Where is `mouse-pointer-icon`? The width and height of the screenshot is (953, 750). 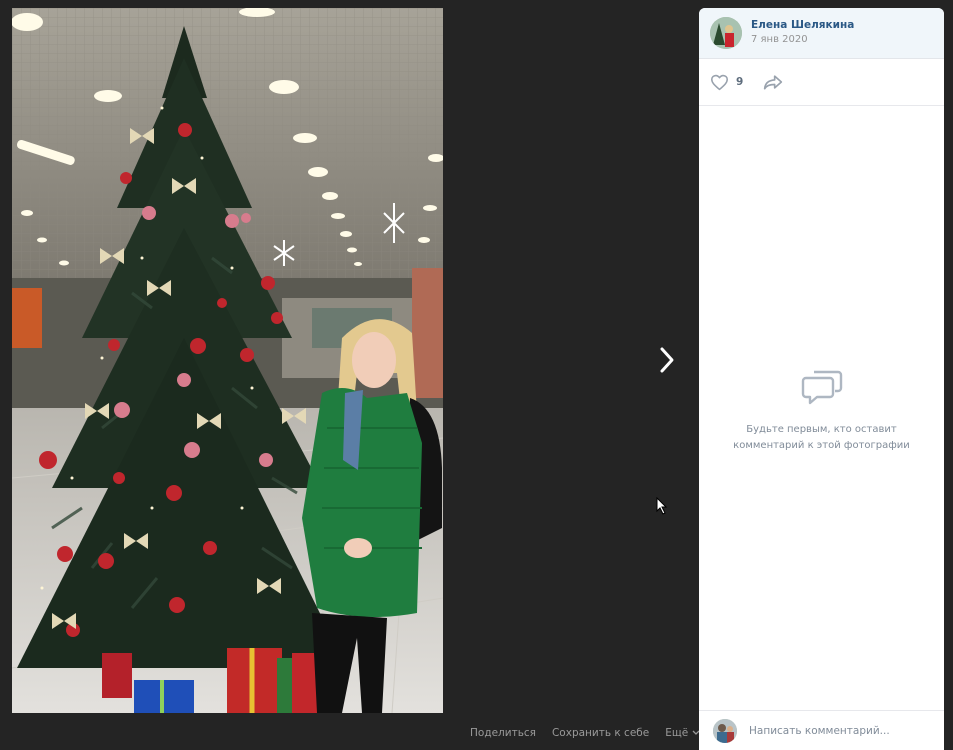
mouse-pointer-icon is located at coordinates (662, 507).